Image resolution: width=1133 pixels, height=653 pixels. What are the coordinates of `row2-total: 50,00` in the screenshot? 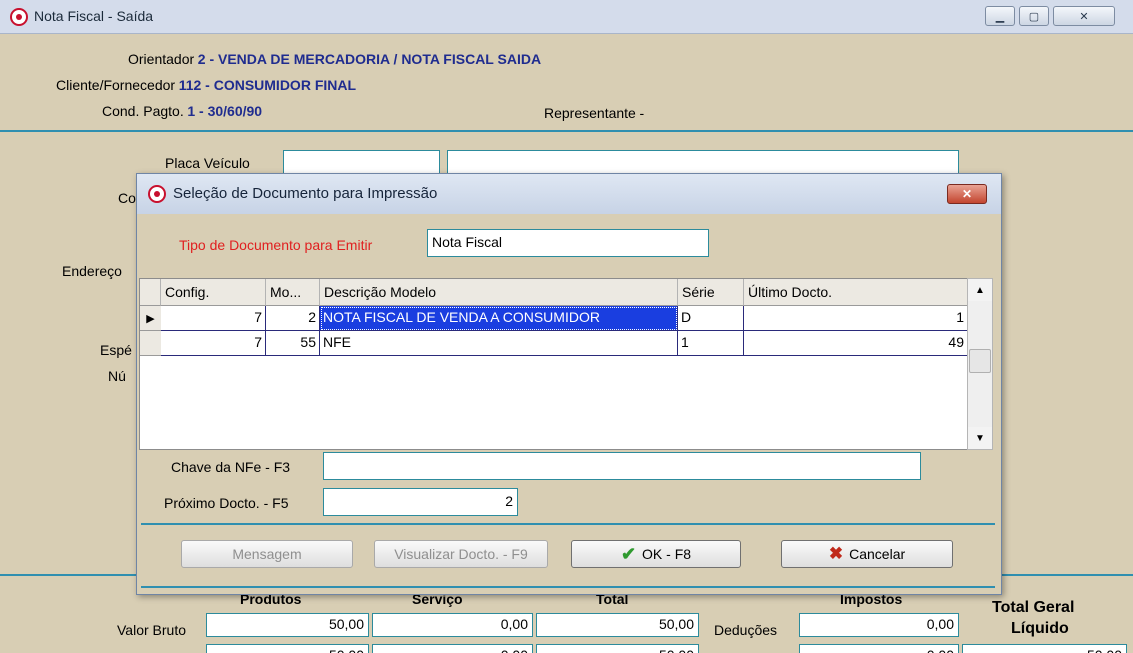 It's located at (617, 648).